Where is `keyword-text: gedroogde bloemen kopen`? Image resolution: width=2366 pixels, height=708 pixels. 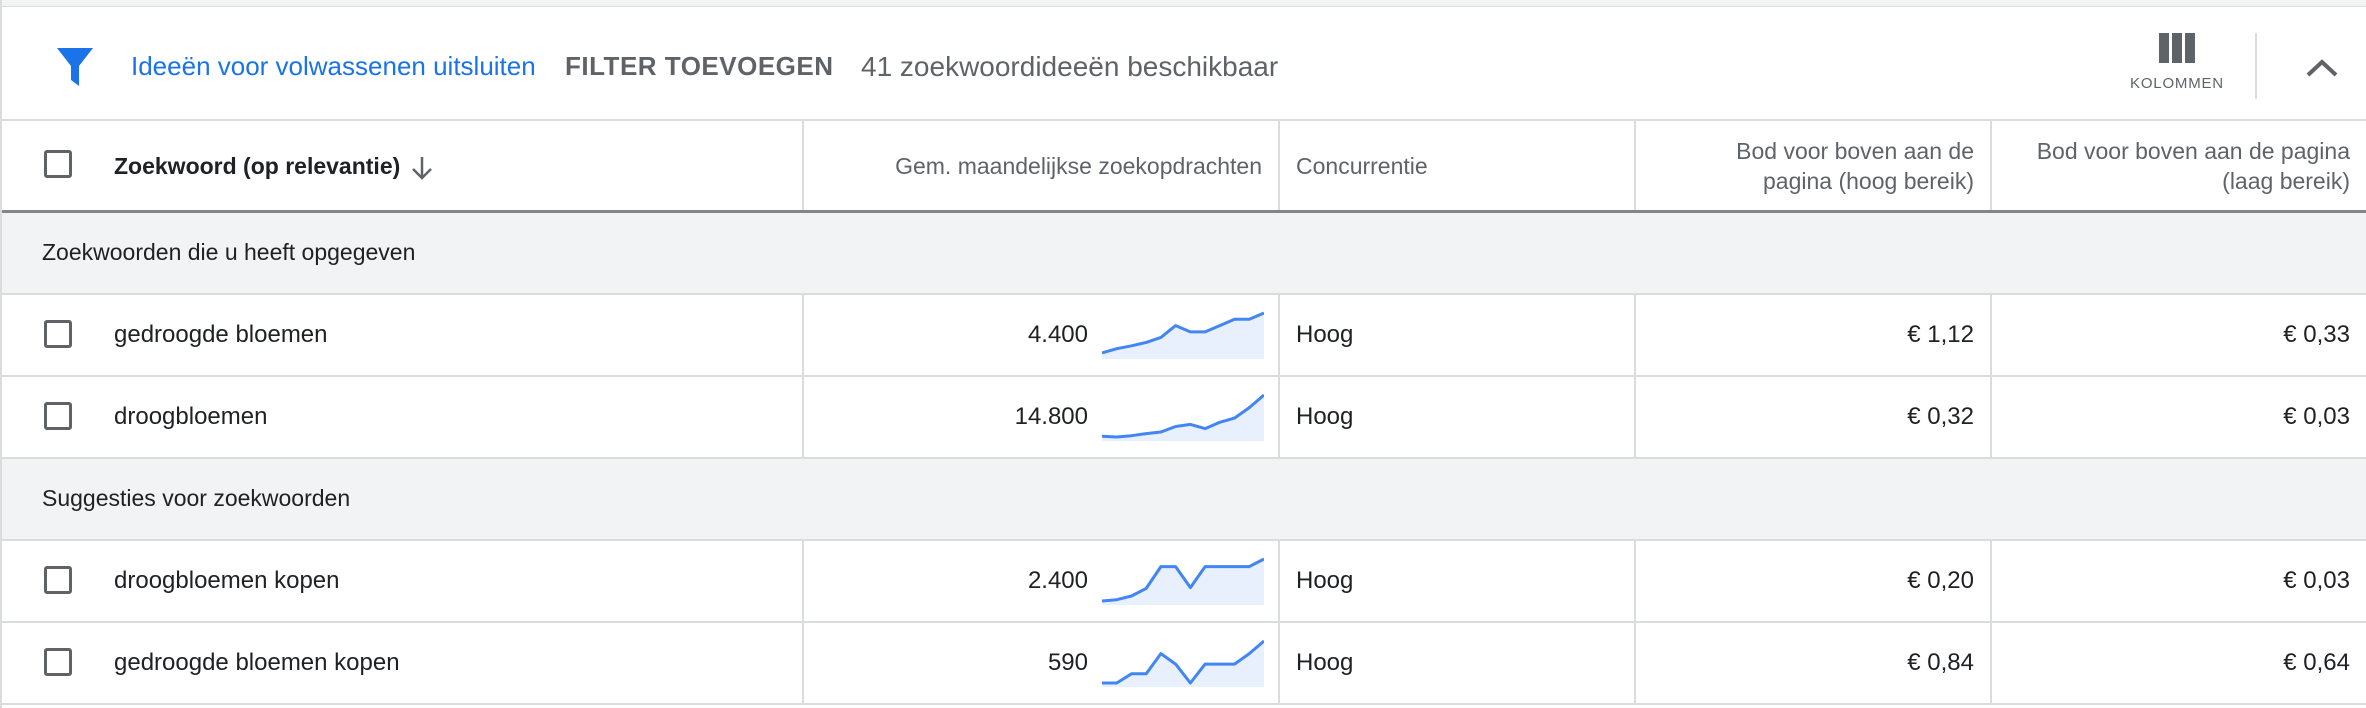 keyword-text: gedroogde bloemen kopen is located at coordinates (257, 662).